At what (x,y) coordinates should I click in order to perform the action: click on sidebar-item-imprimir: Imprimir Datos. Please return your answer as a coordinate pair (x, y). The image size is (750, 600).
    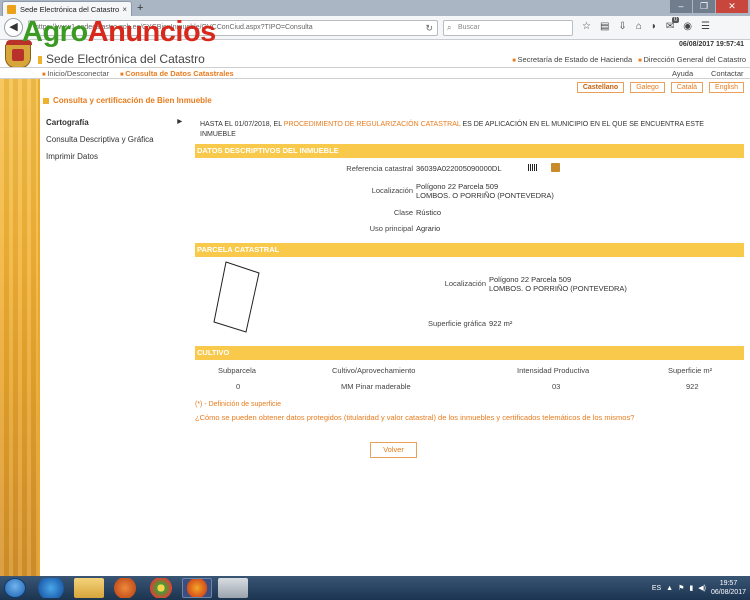
    Looking at the image, I should click on (116, 160).